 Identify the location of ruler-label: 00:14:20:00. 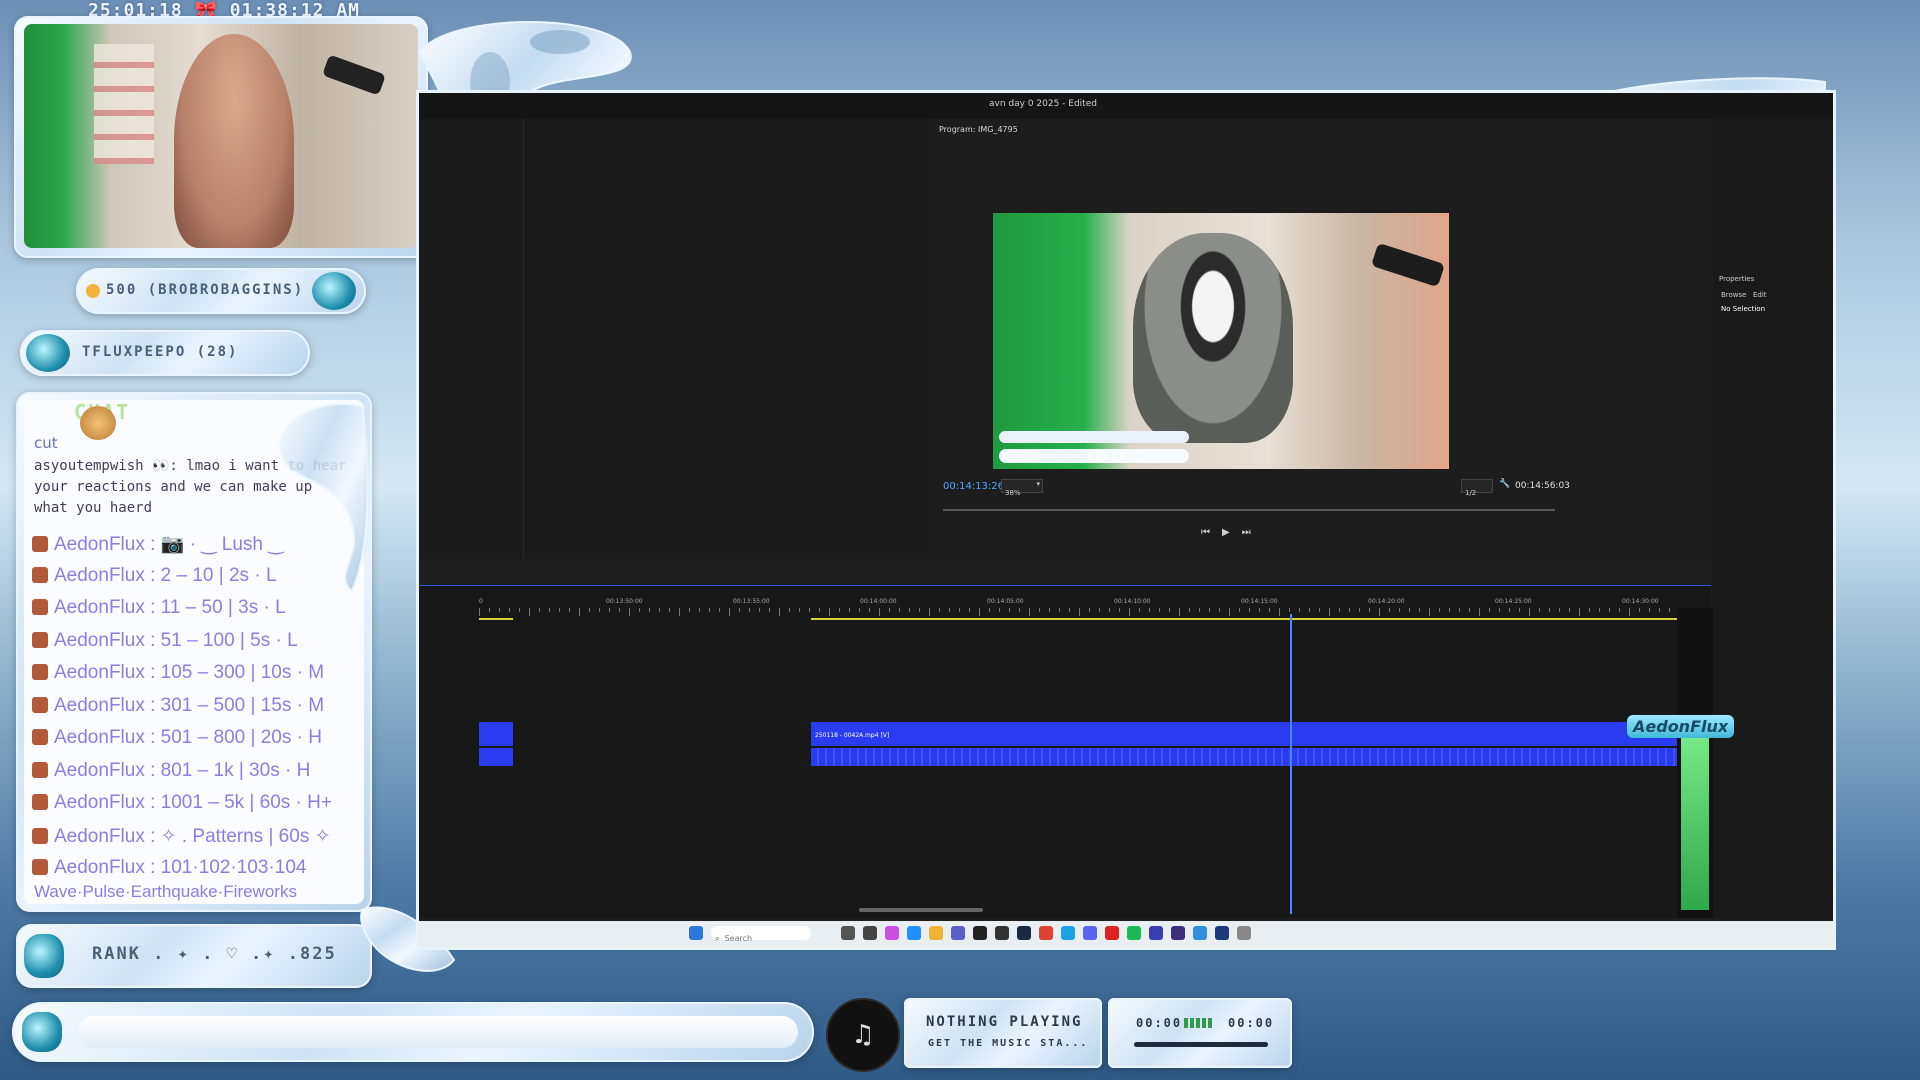
(1386, 601).